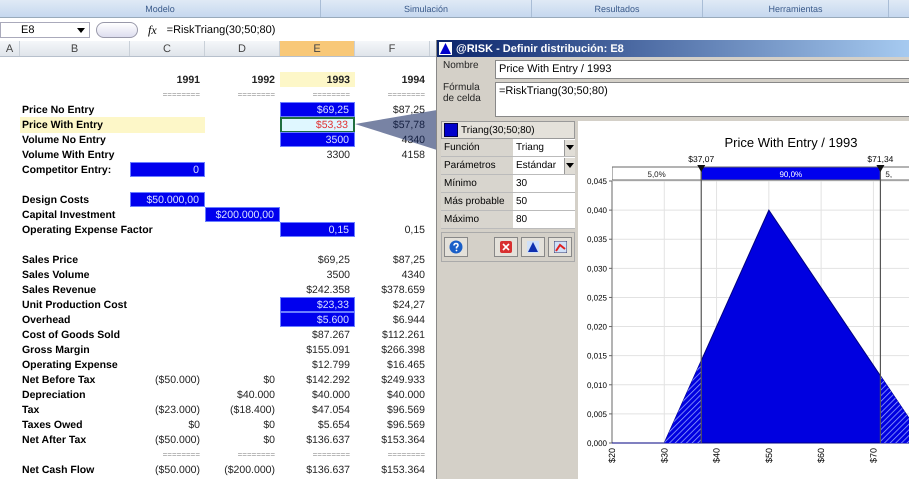  What do you see at coordinates (617, 8) in the screenshot?
I see `ribbon-group-label: Resultados` at bounding box center [617, 8].